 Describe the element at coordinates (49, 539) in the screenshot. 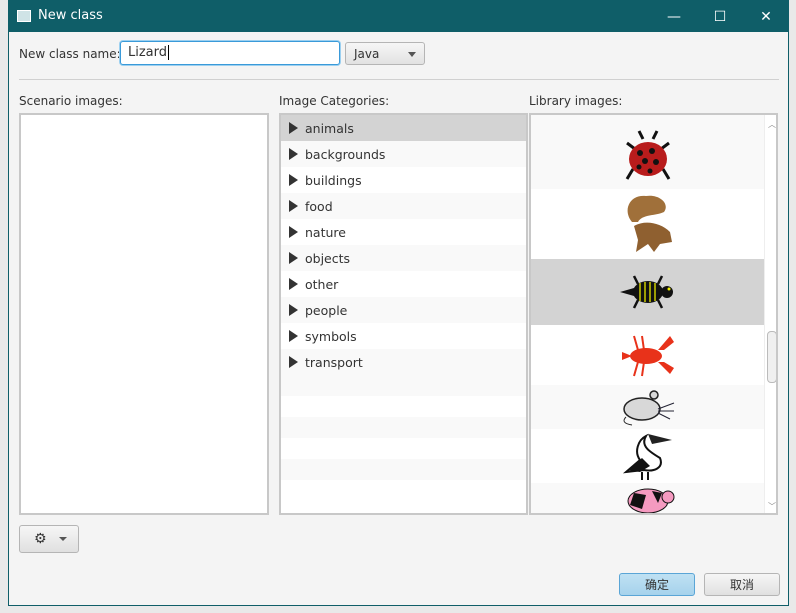

I see `gear-menu-button: ⚙` at that location.